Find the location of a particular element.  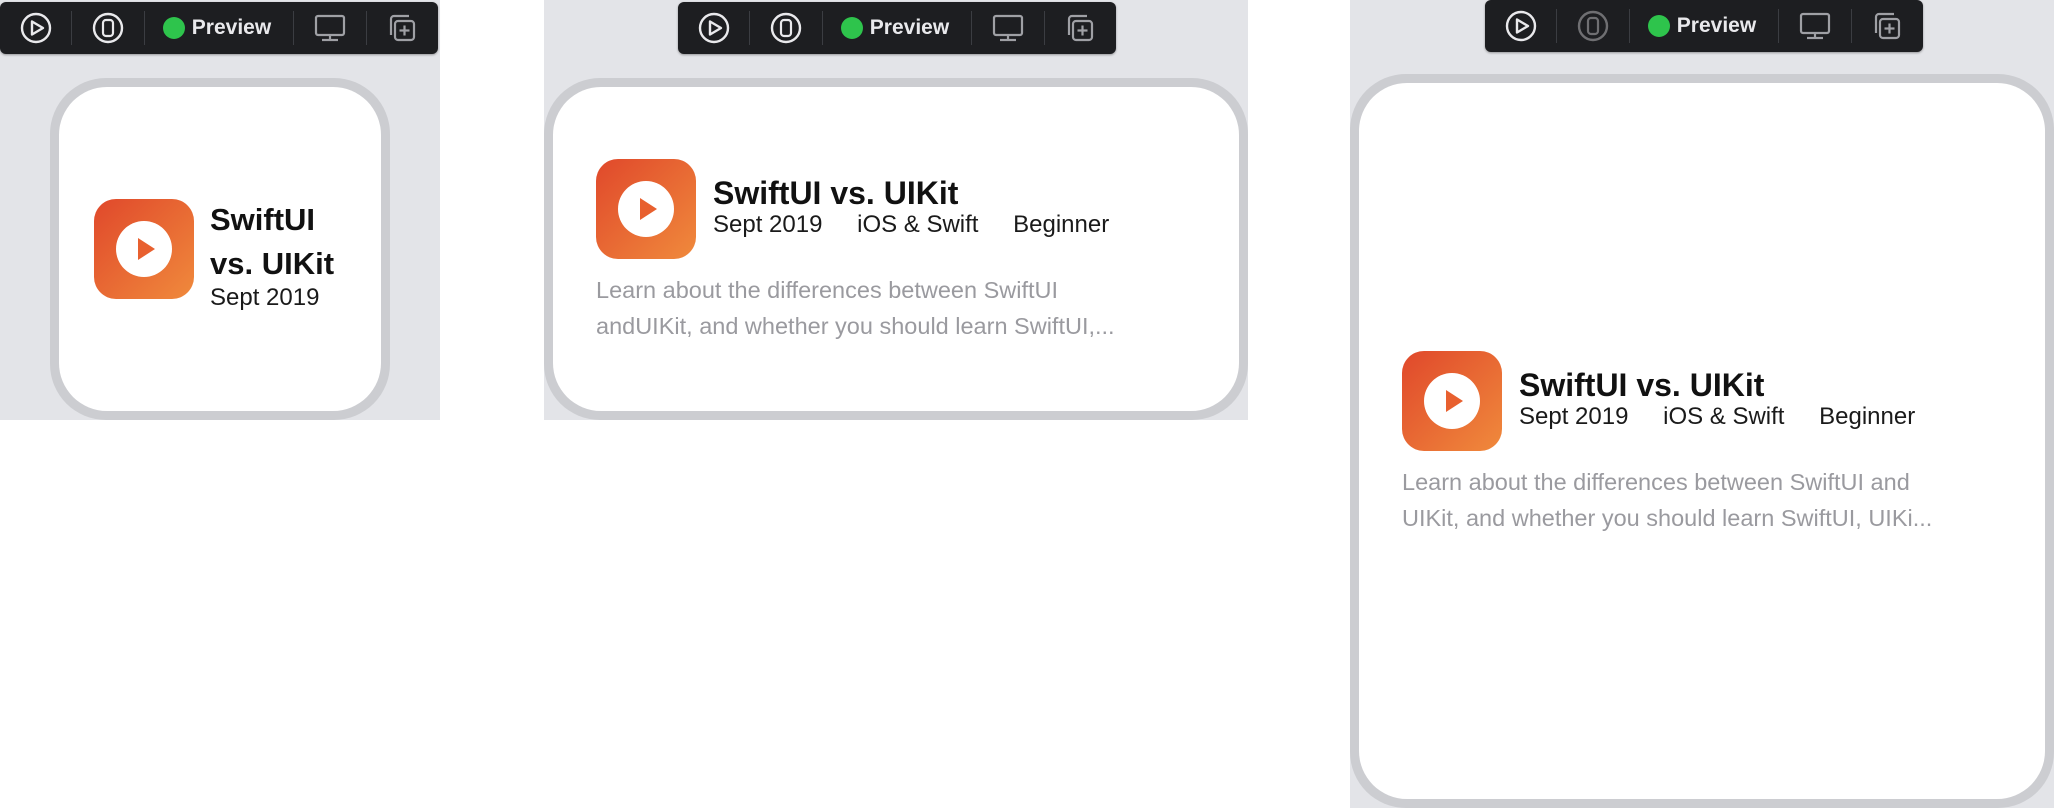

widget-frame: SwiftUI vs. UIKit Sept 2019 is located at coordinates (220, 249).